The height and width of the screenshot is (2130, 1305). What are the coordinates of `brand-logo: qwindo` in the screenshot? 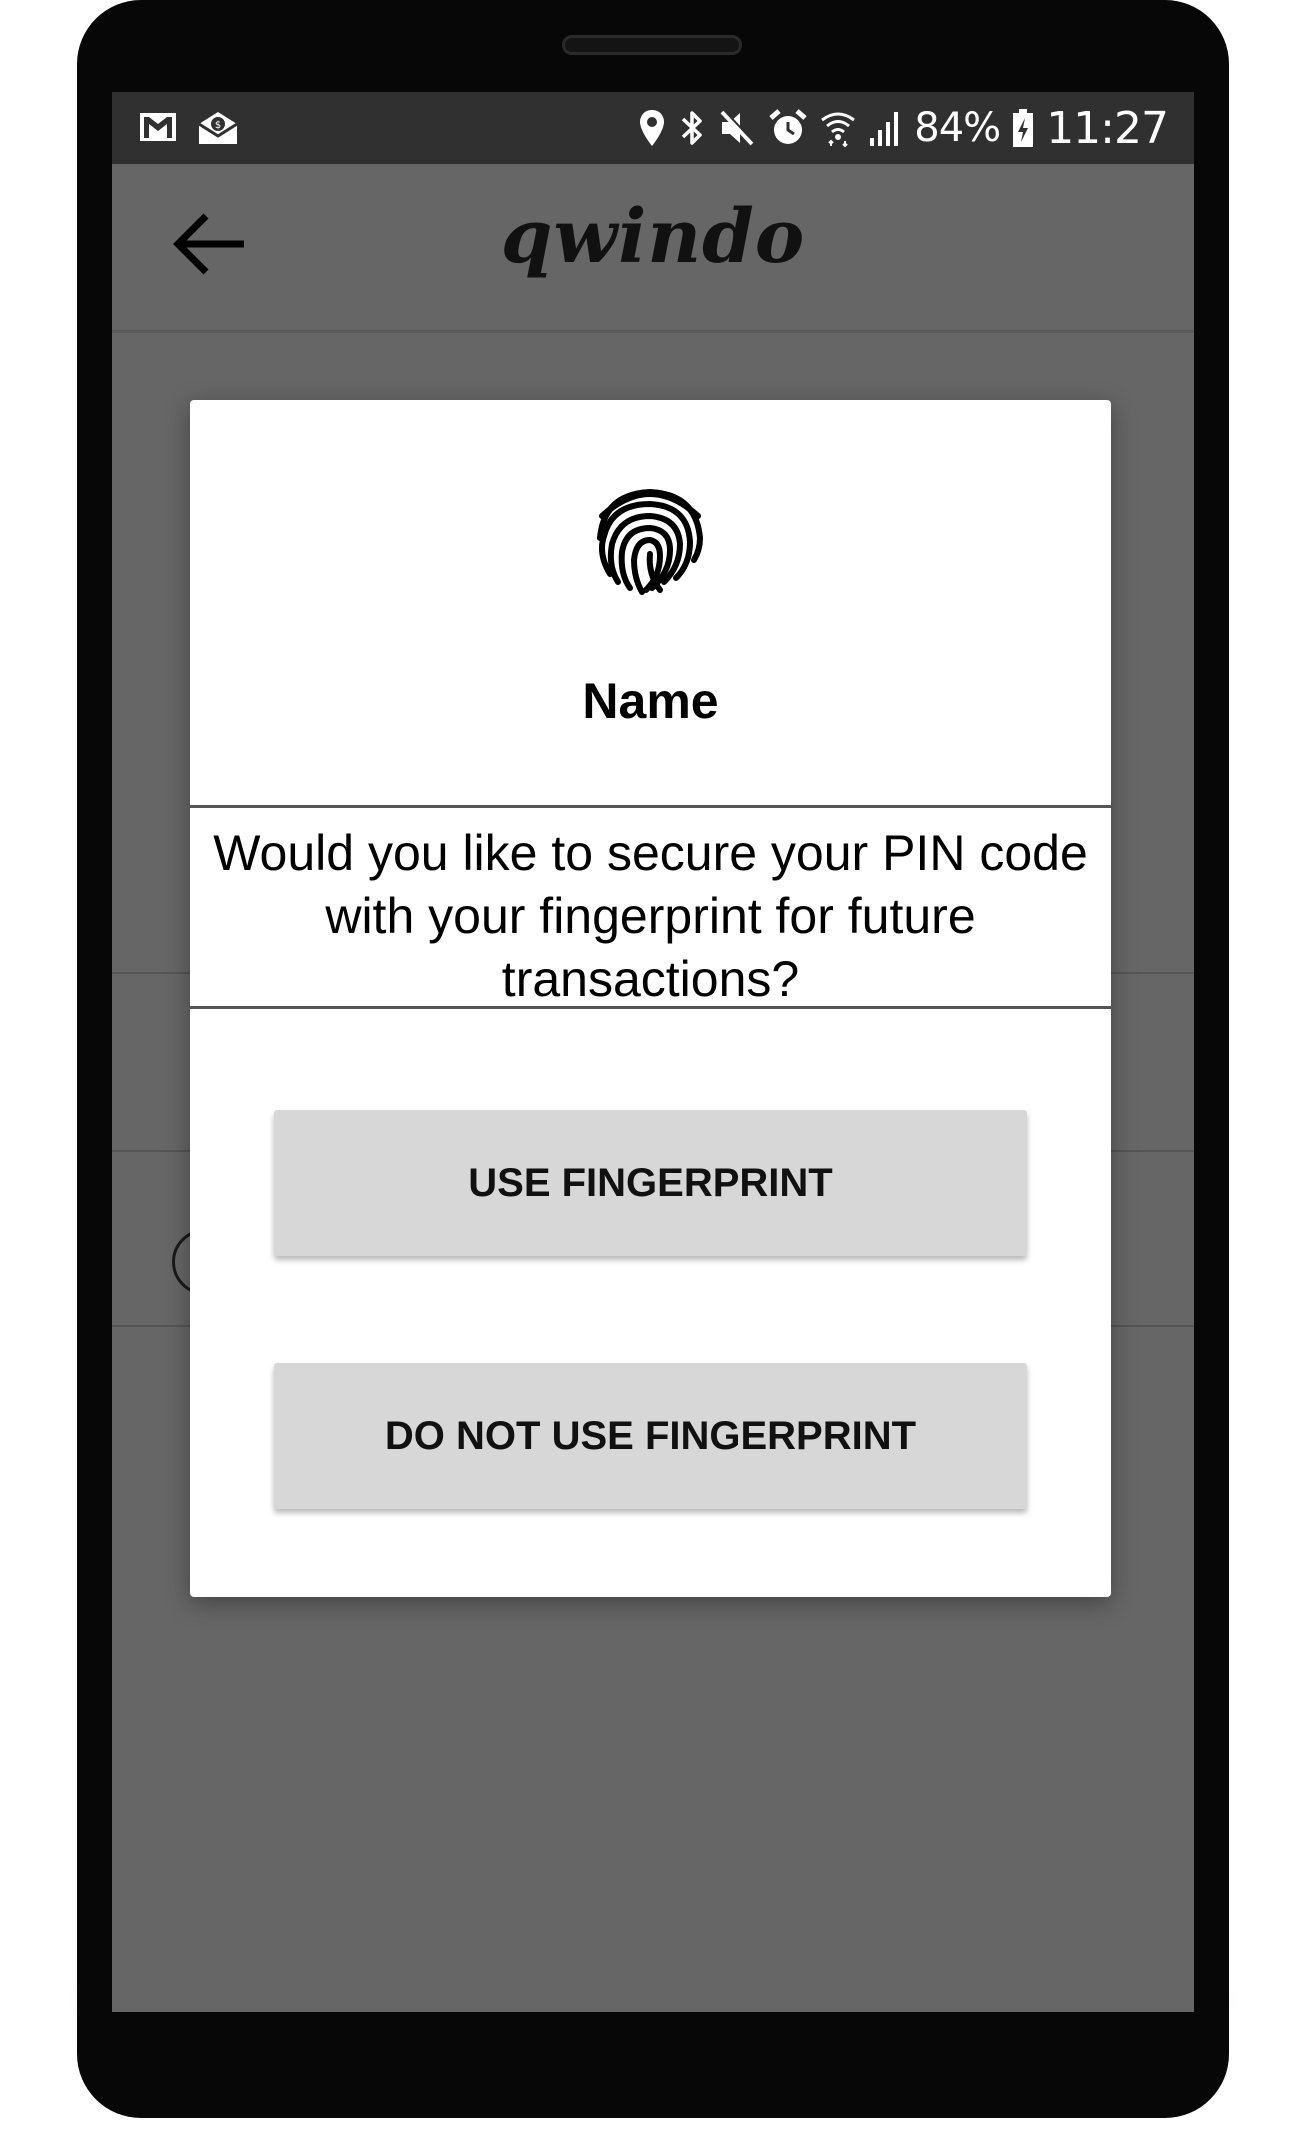 It's located at (653, 237).